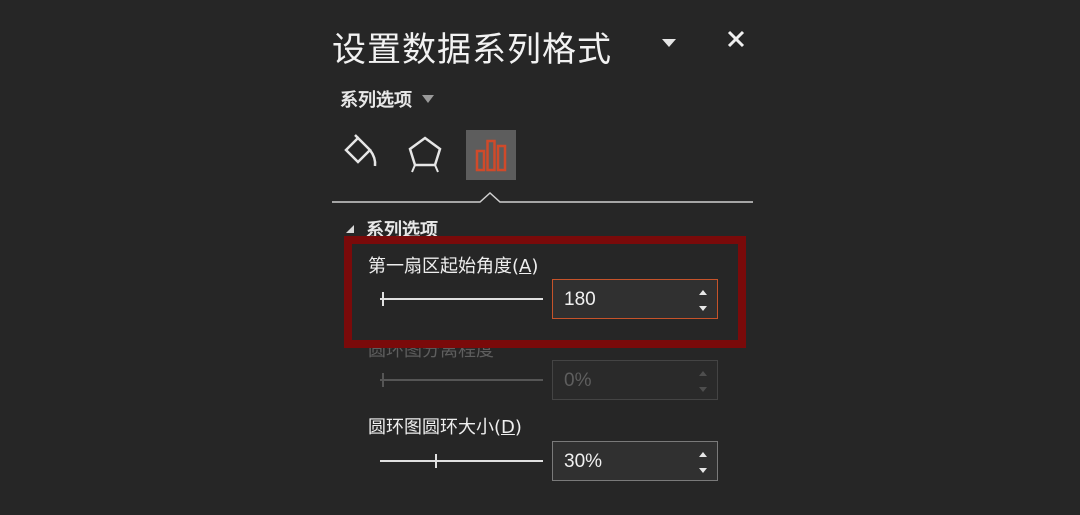 This screenshot has height=515, width=1080. What do you see at coordinates (669, 40) in the screenshot?
I see `pane-options-dropdown-icon` at bounding box center [669, 40].